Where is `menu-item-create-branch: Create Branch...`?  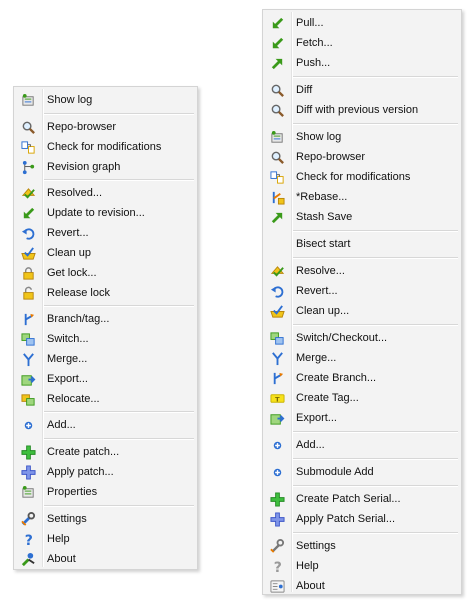
menu-item-create-branch: Create Branch... is located at coordinates (362, 378).